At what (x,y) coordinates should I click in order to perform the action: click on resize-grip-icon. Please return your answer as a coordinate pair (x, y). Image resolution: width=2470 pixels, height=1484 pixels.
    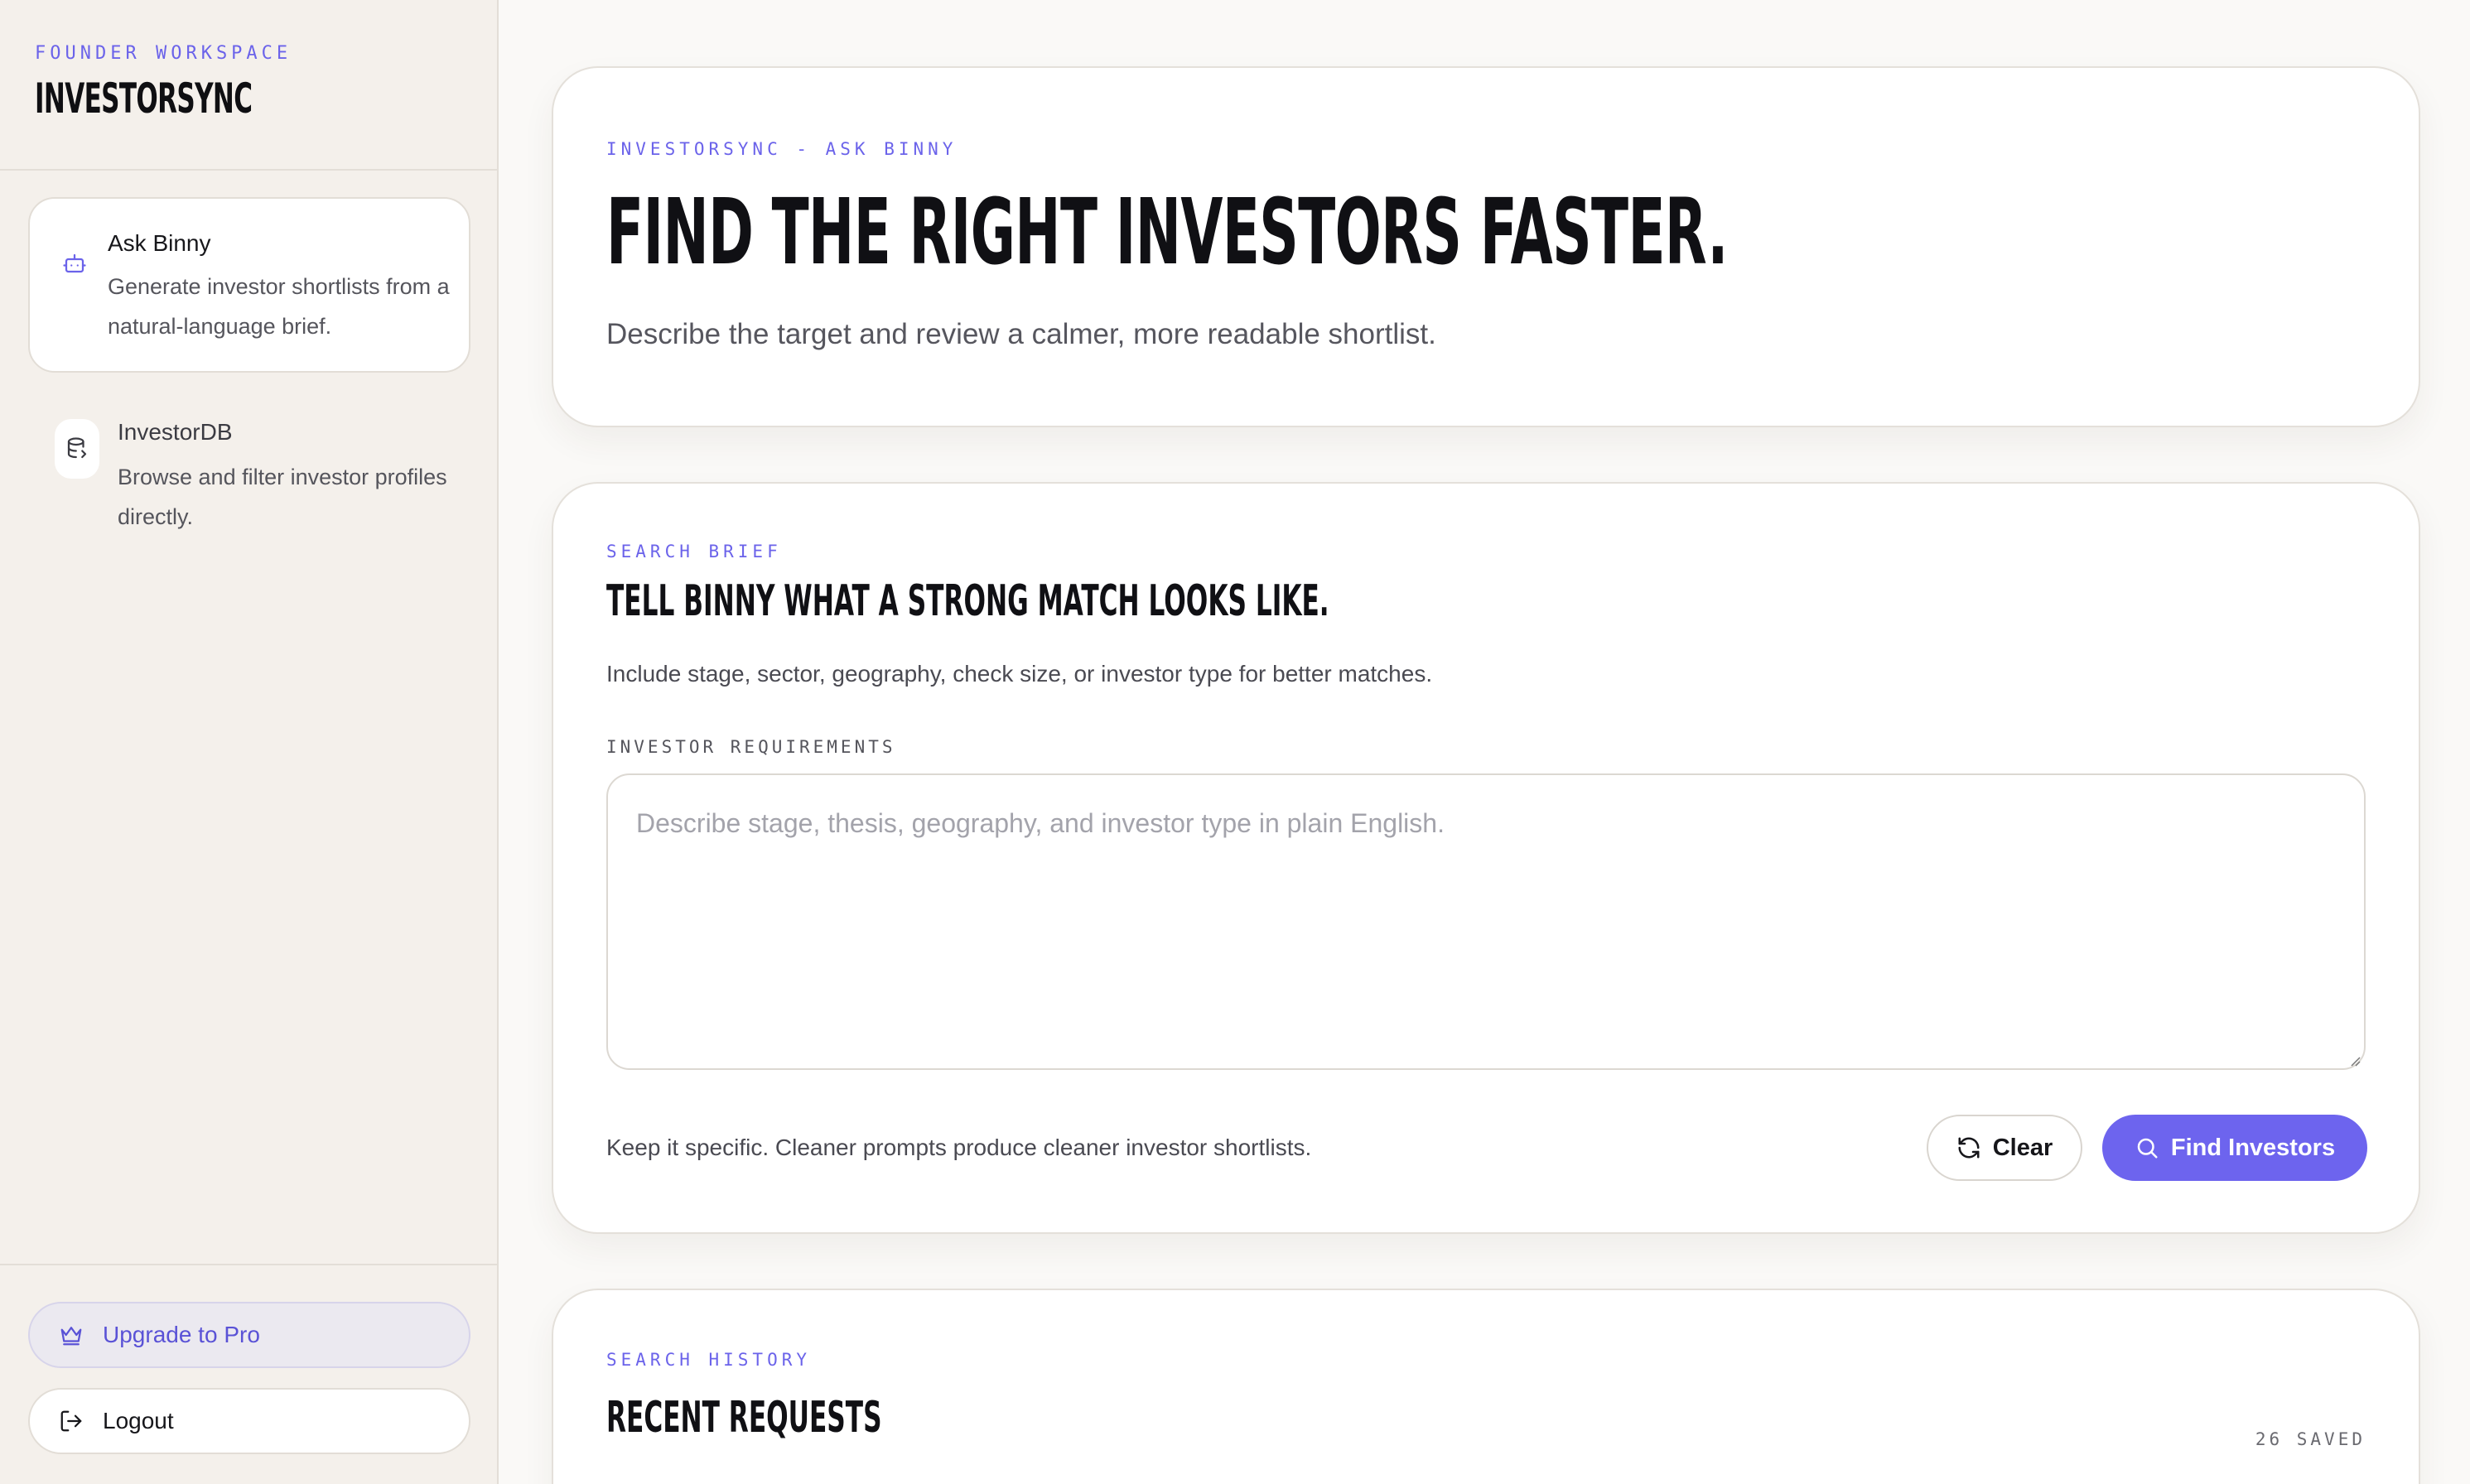
    Looking at the image, I should click on (2354, 1060).